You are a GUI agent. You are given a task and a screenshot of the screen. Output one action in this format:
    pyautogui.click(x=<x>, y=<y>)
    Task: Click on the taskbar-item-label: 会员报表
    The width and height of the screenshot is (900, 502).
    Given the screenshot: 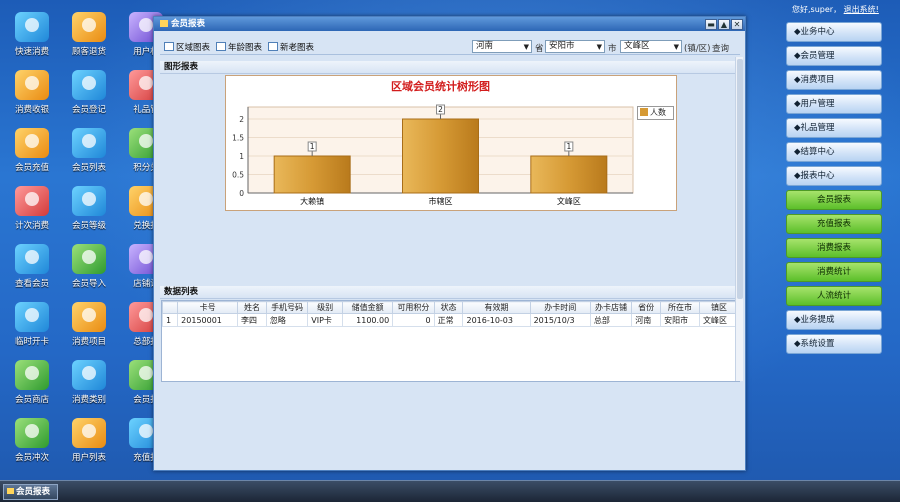 What is the action you would take?
    pyautogui.click(x=33, y=492)
    